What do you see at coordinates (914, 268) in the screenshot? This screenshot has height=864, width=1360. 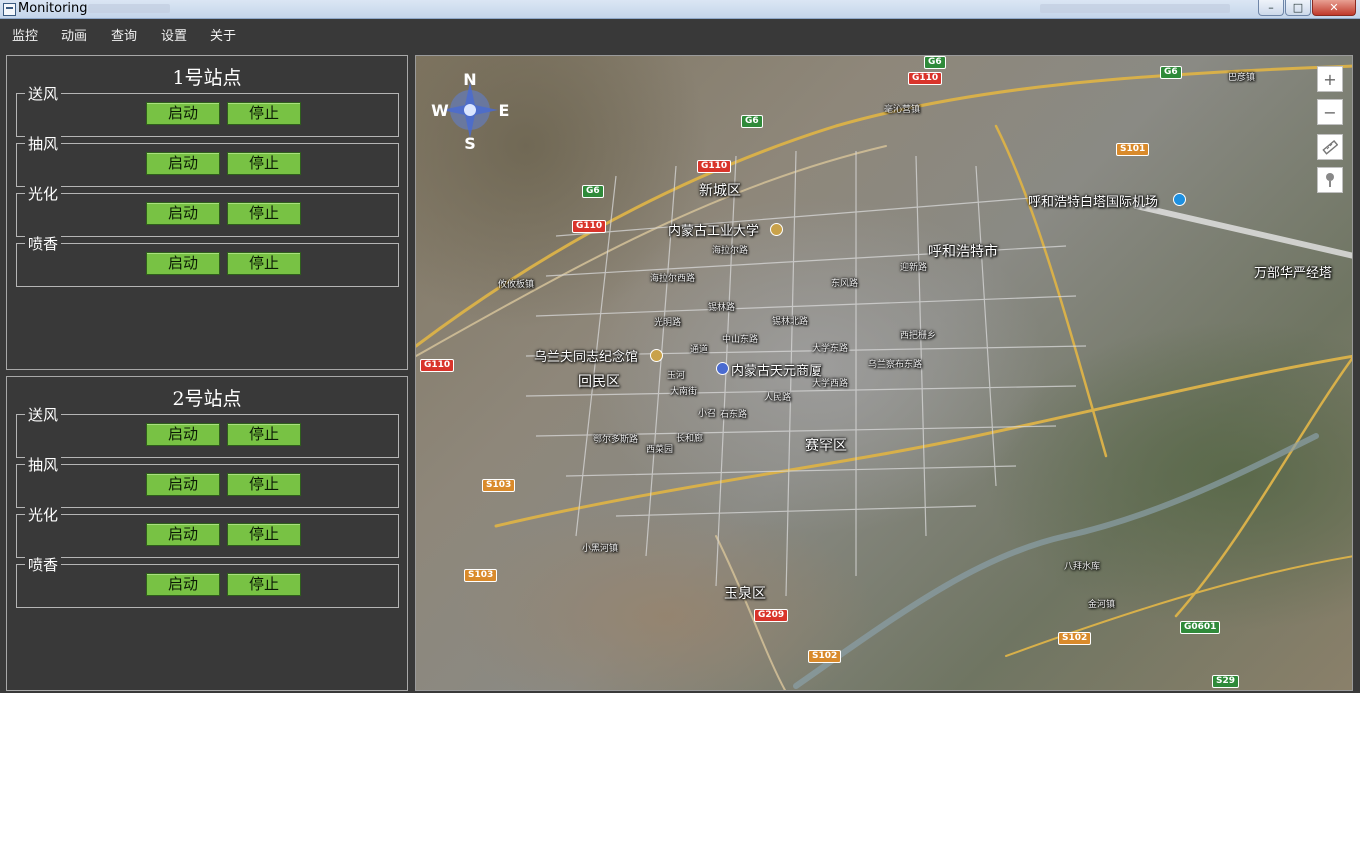 I see `street-label: 迎新路` at bounding box center [914, 268].